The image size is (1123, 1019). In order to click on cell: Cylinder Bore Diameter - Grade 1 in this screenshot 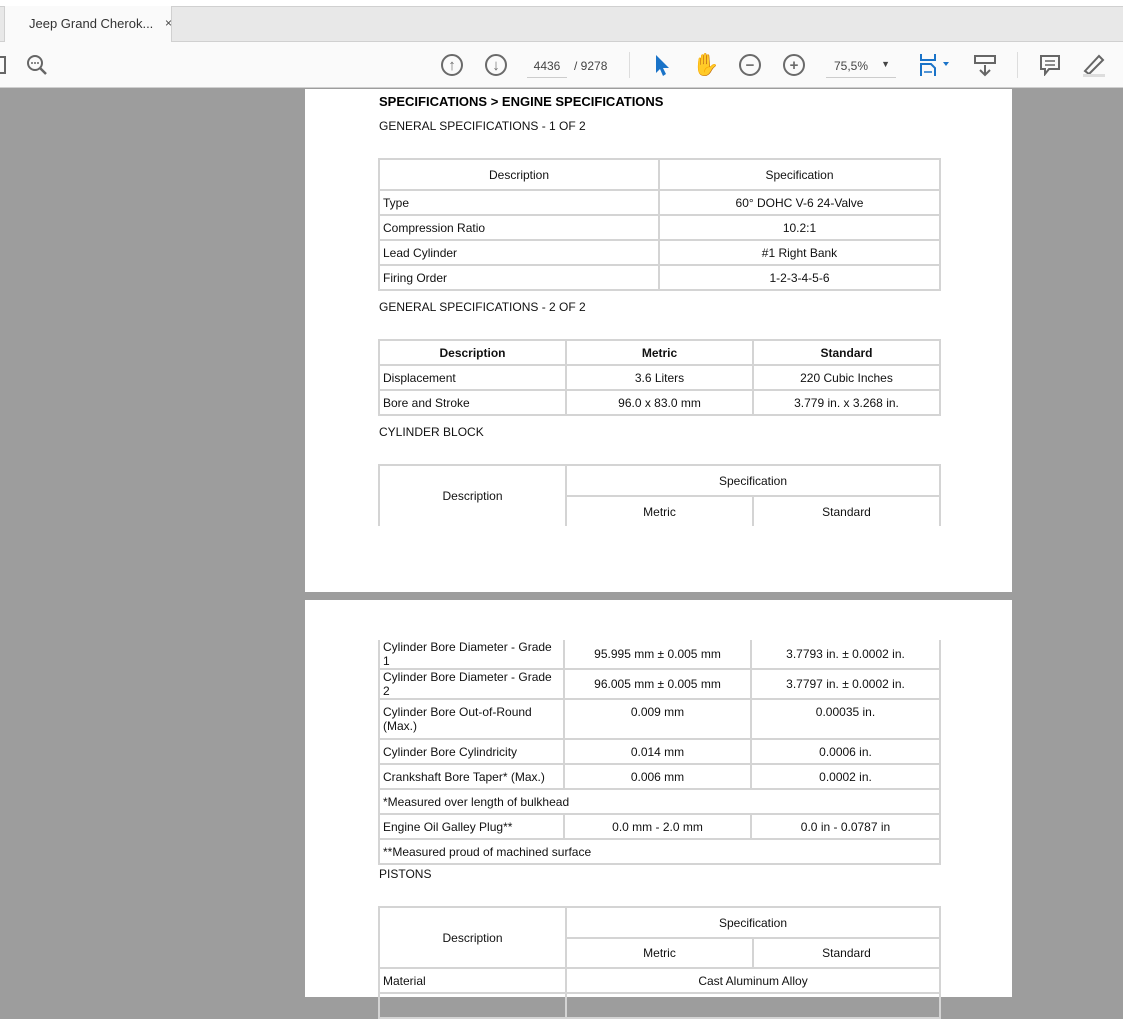, I will do `click(471, 655)`.